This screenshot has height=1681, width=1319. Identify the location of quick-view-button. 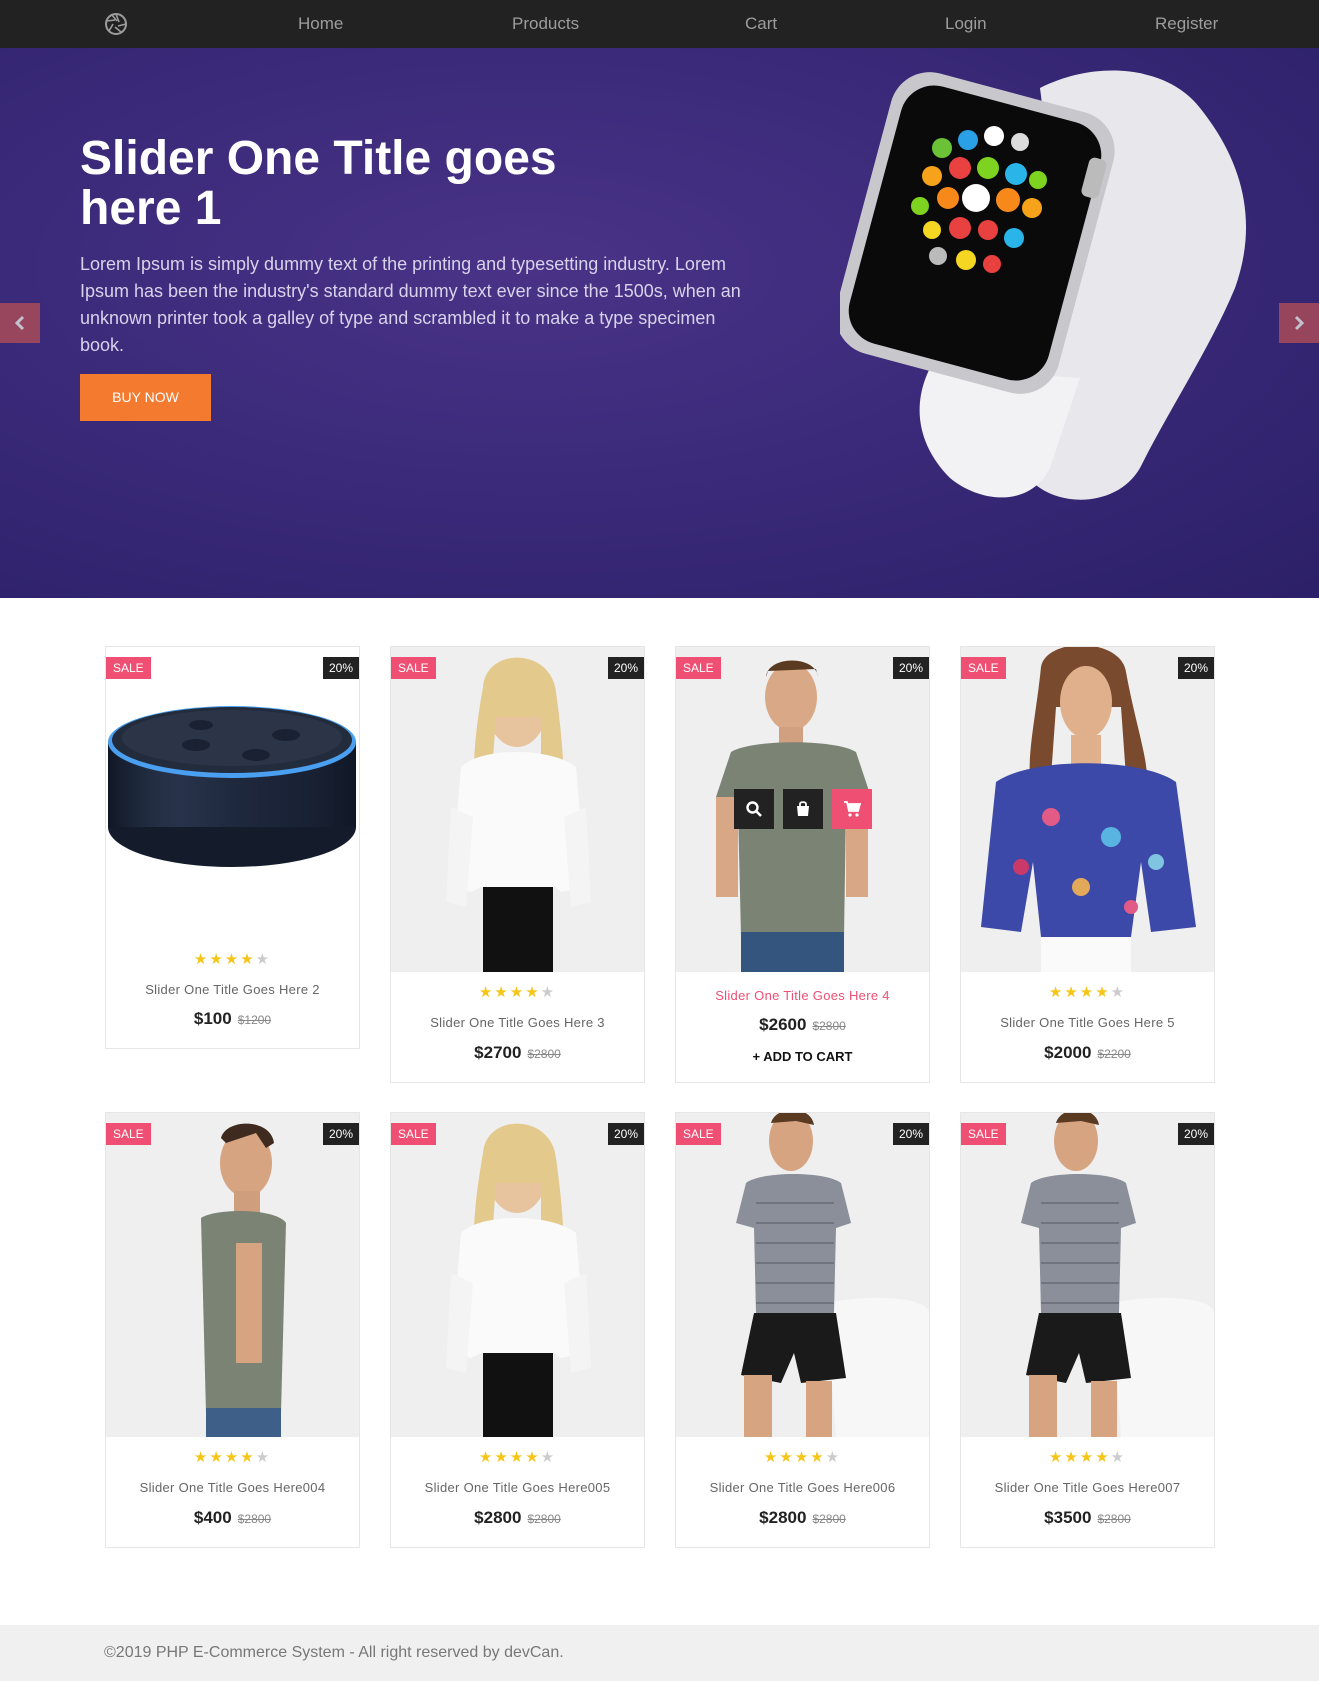
(754, 809).